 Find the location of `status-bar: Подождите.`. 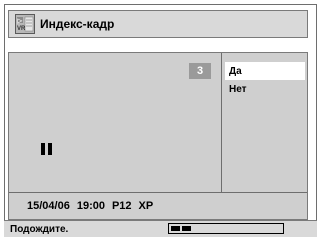

status-bar: Подождите. is located at coordinates (160, 228).